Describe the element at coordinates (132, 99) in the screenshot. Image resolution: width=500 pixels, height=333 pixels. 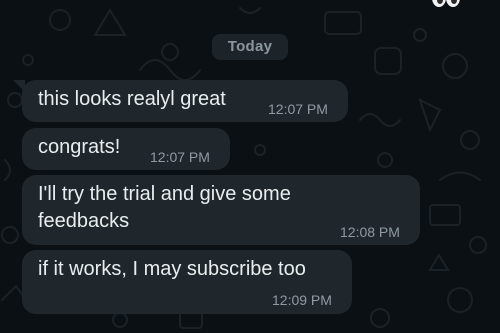
I see `message-text: this looks realyl great` at that location.